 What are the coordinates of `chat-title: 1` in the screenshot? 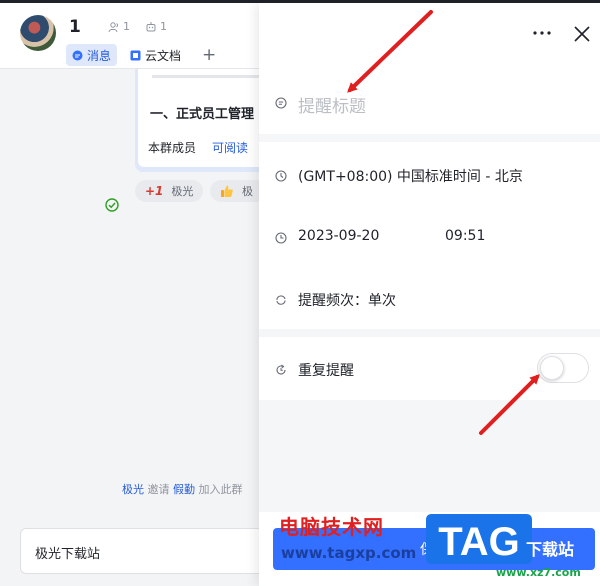 It's located at (75, 27).